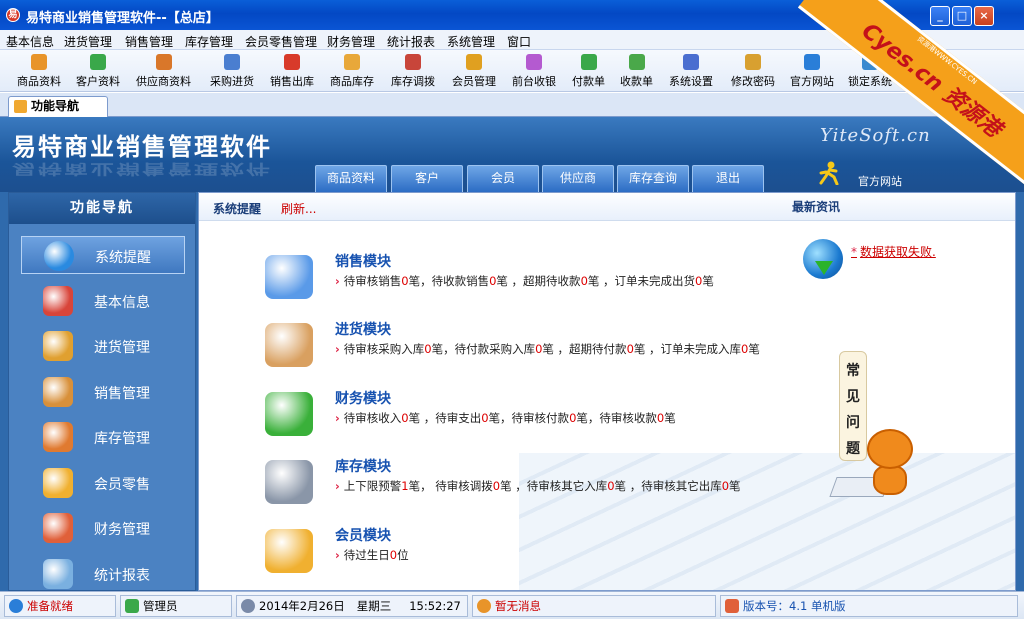  What do you see at coordinates (352, 71) in the screenshot?
I see `toolbar-button-5: 商品库存` at bounding box center [352, 71].